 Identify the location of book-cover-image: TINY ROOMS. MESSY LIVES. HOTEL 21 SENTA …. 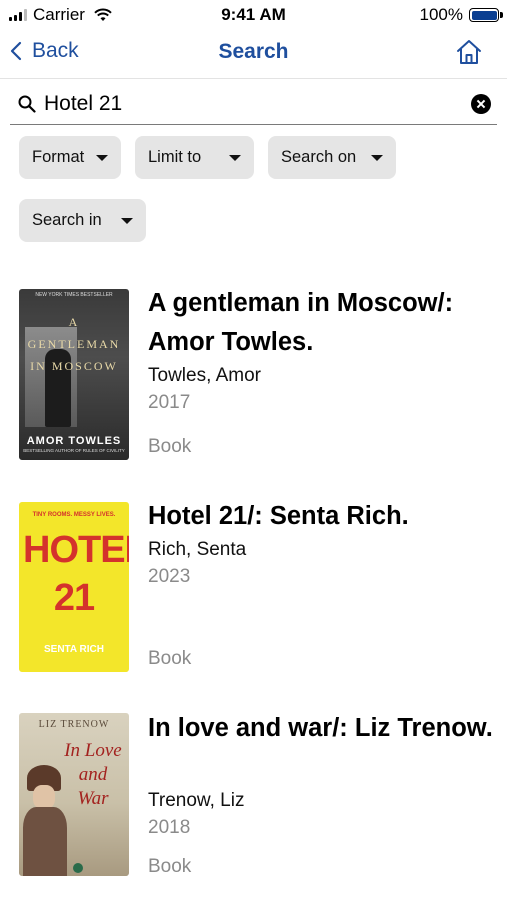
(74, 587).